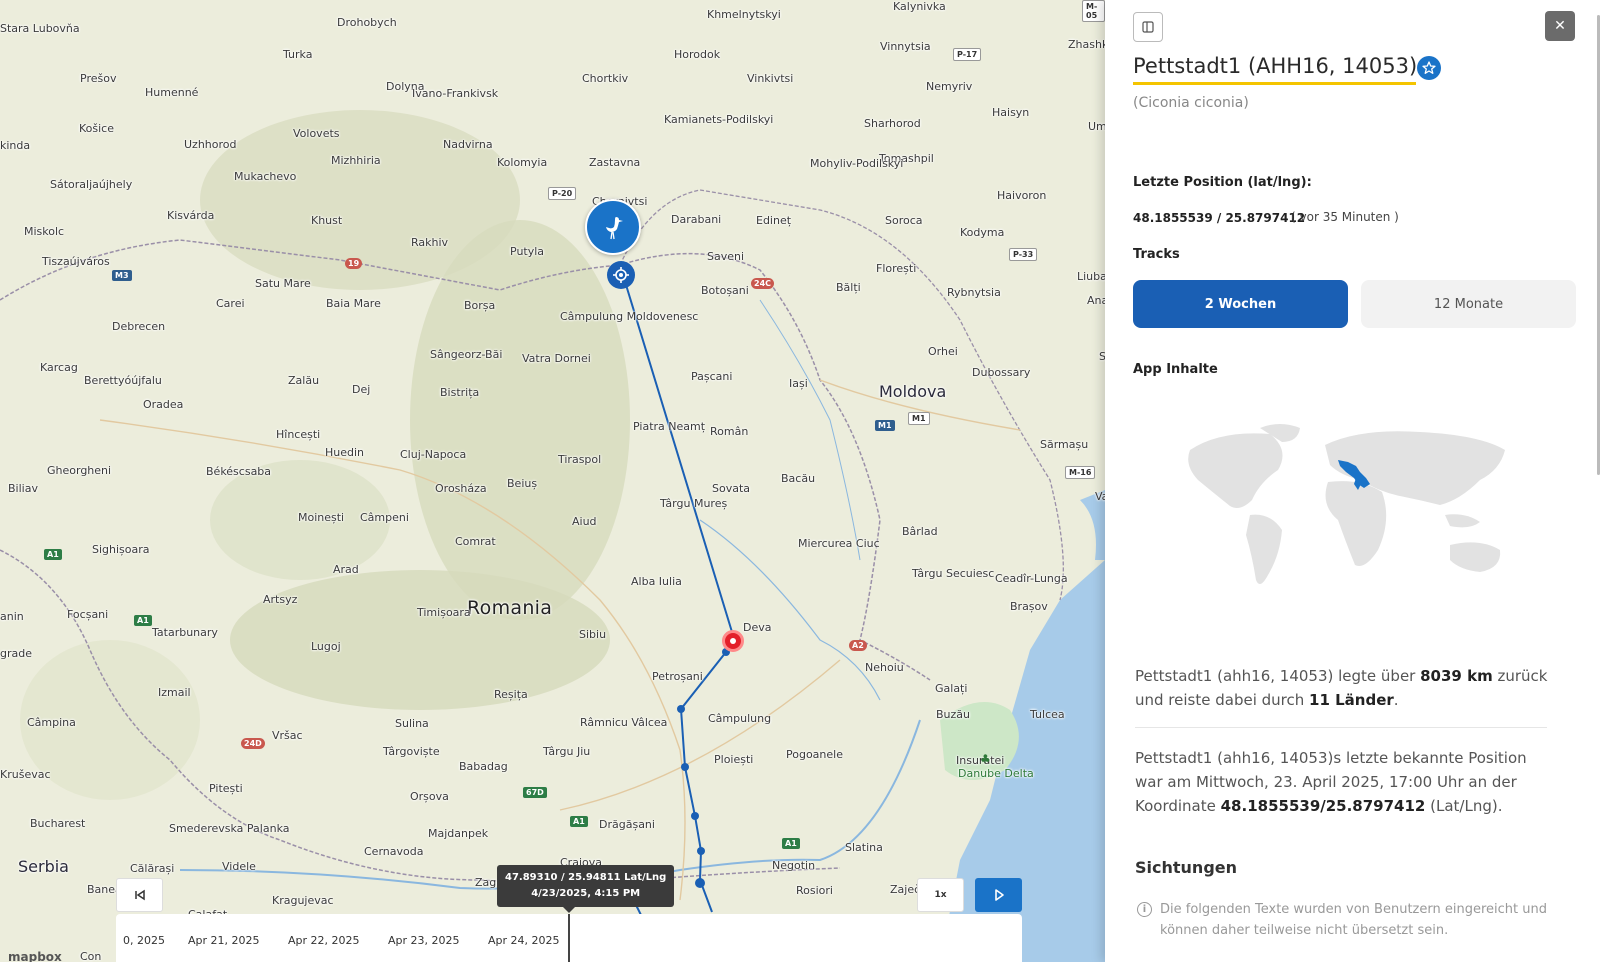 This screenshot has height=962, width=1603. What do you see at coordinates (466, 354) in the screenshot?
I see `city-label: Sângeorz-Băi` at bounding box center [466, 354].